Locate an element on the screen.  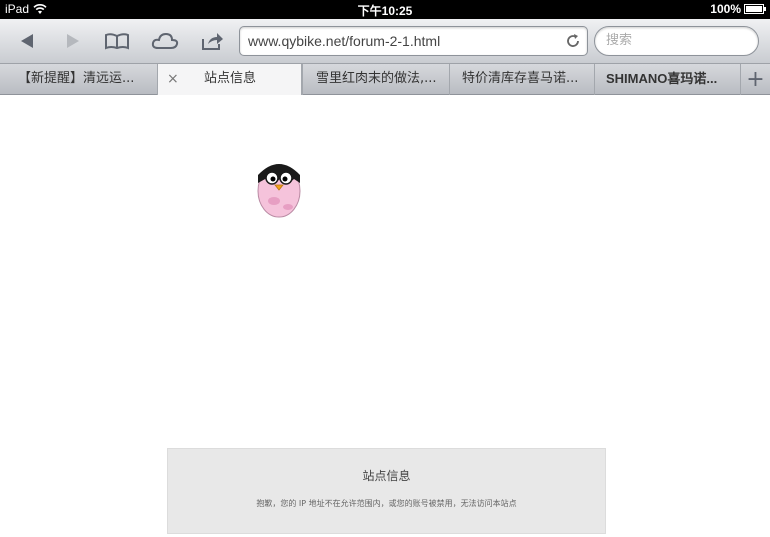
plus-icon: + is located at coordinates (755, 79).